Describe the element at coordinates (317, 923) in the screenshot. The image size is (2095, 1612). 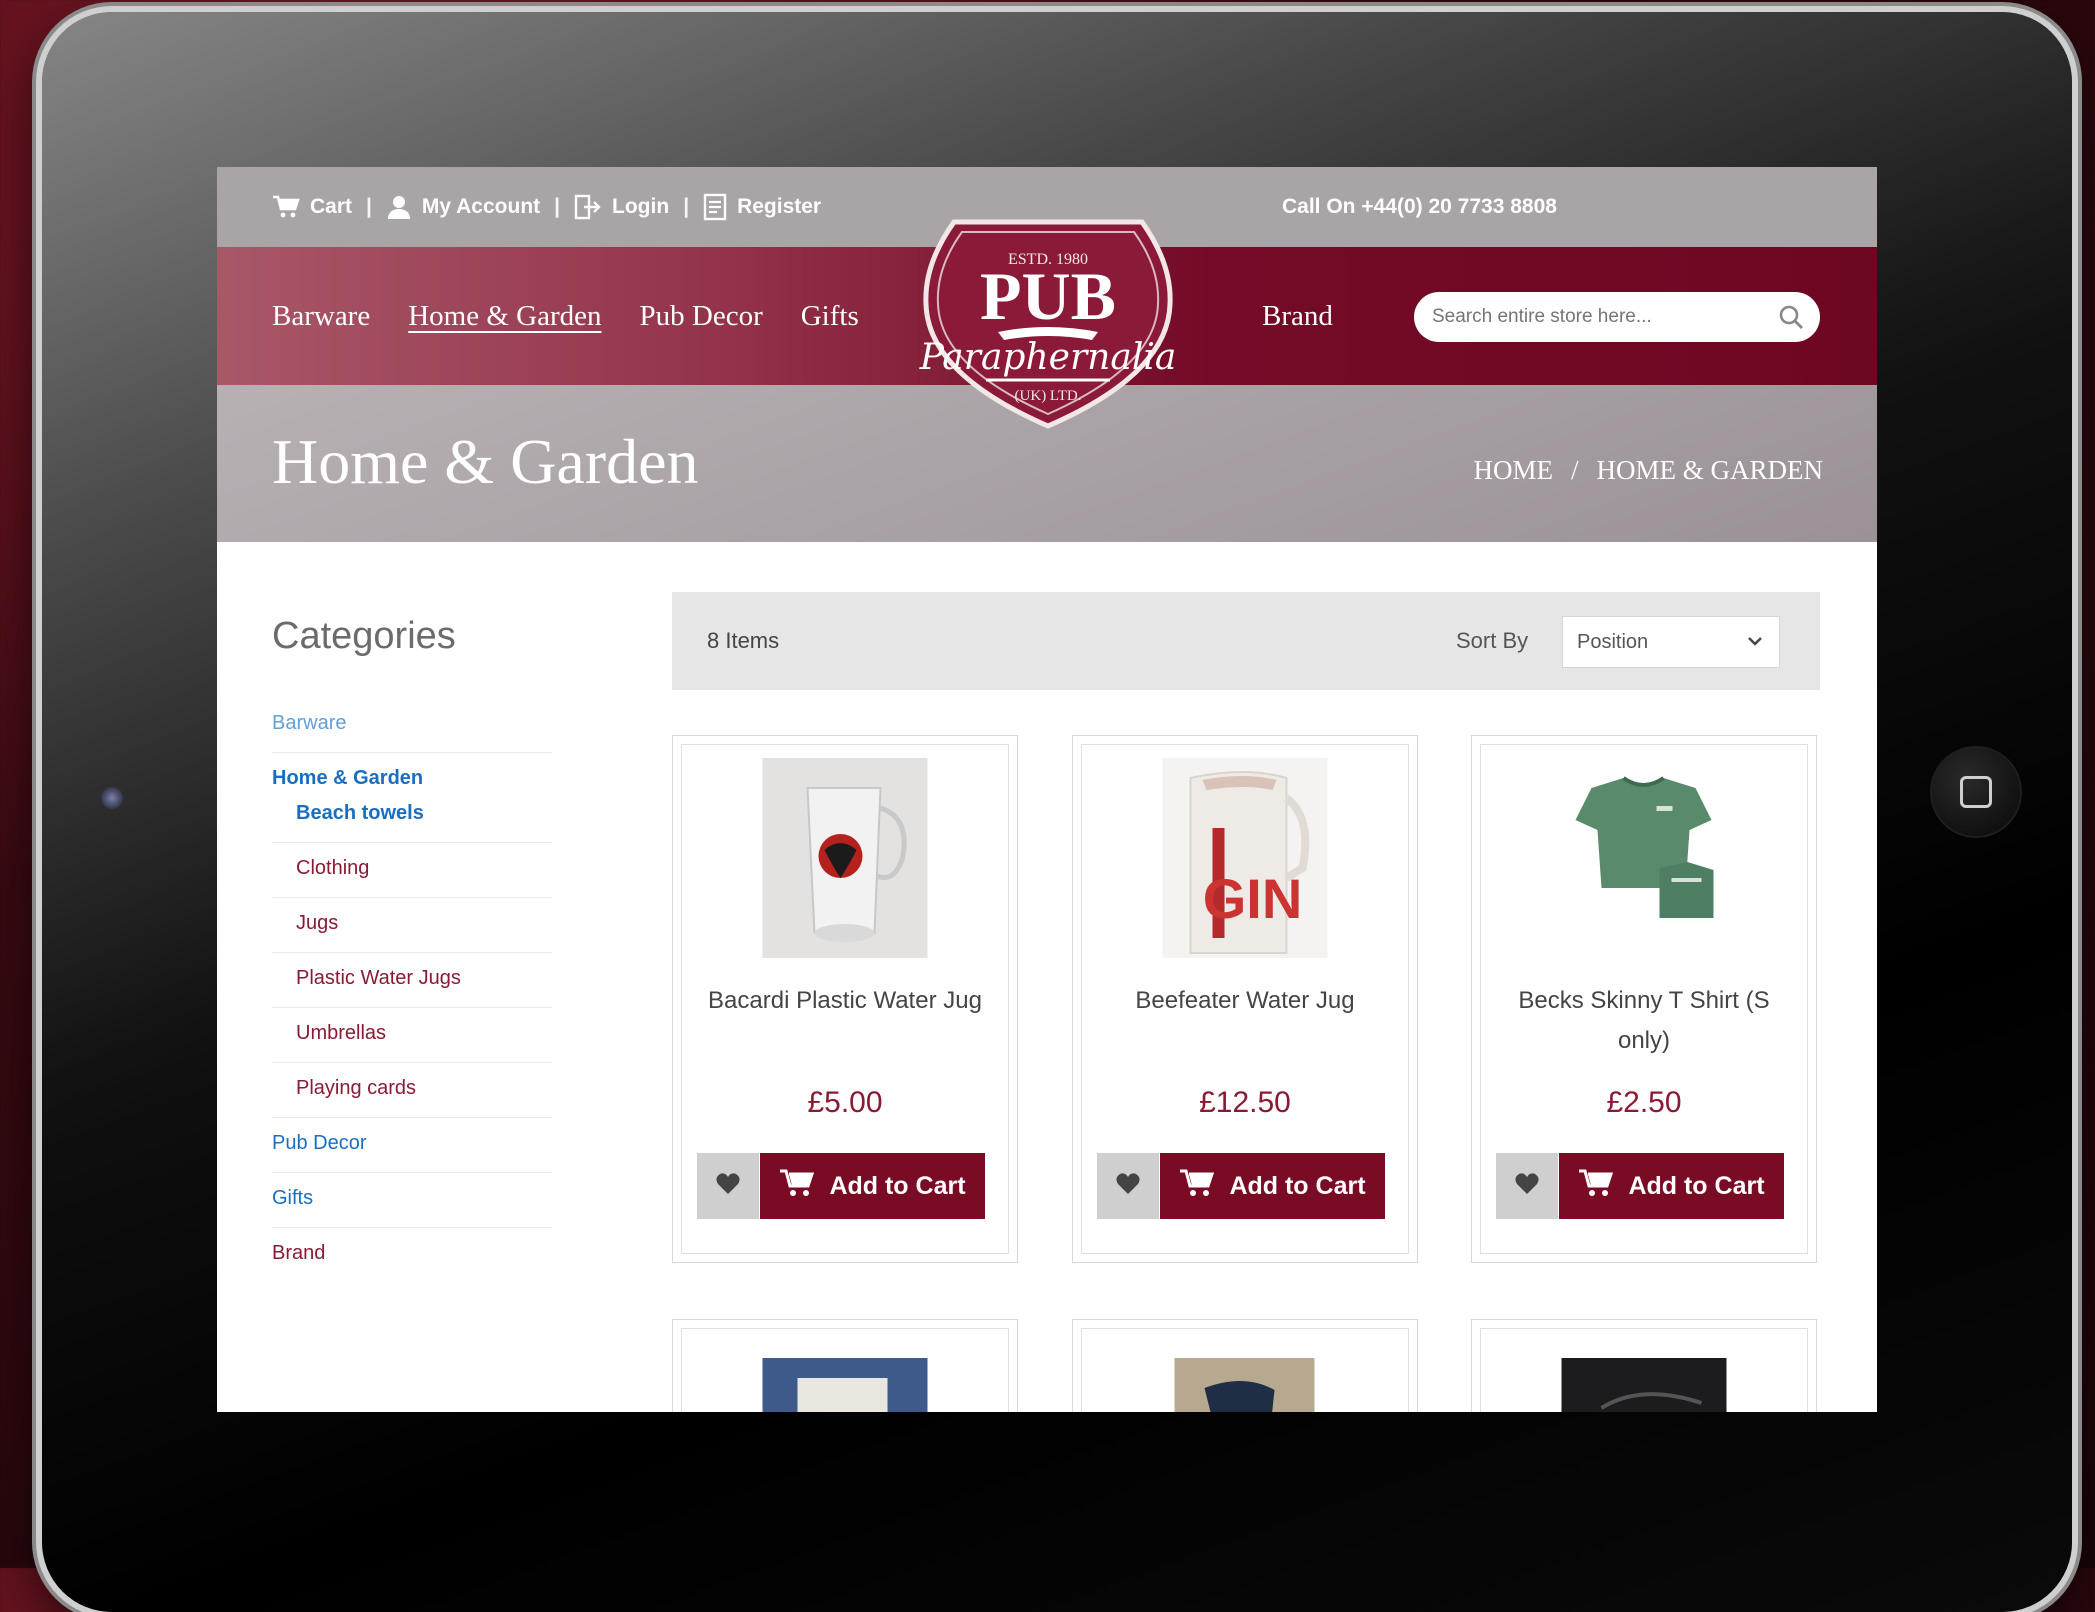
I see `subcategory-jugs: Jugs` at that location.